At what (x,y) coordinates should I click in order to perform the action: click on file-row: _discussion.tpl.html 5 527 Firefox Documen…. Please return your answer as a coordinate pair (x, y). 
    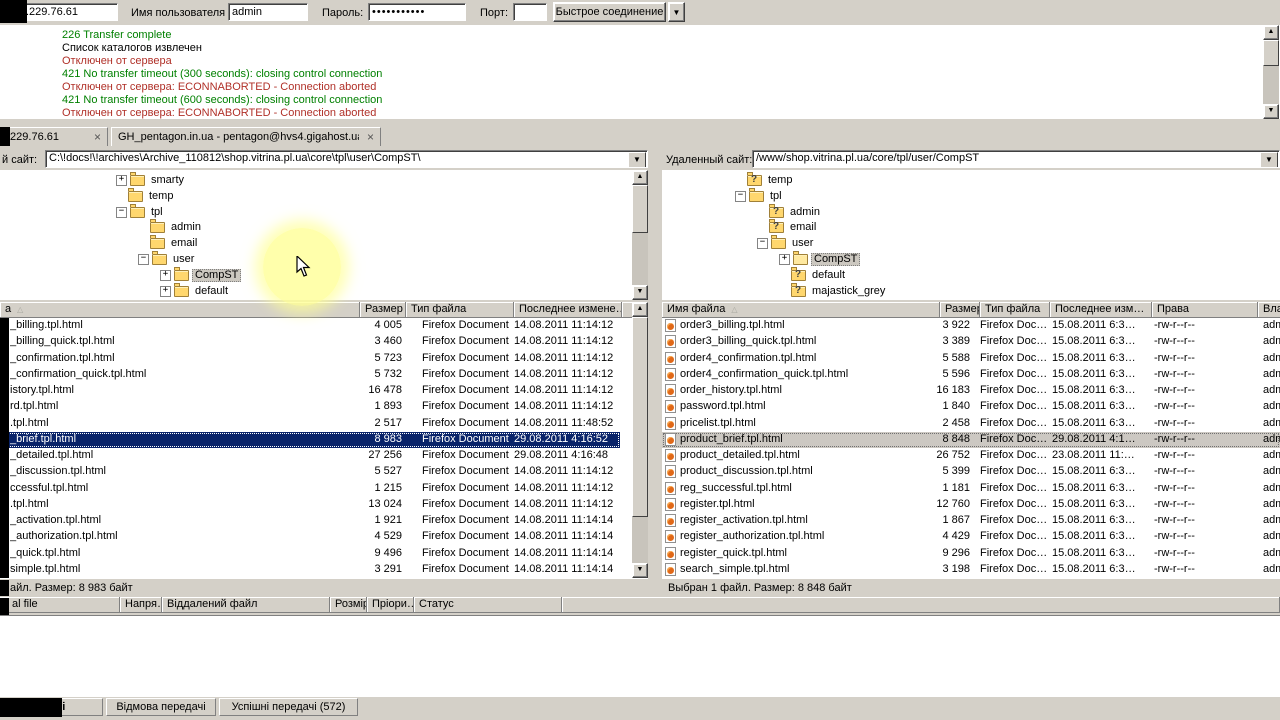
    Looking at the image, I should click on (310, 472).